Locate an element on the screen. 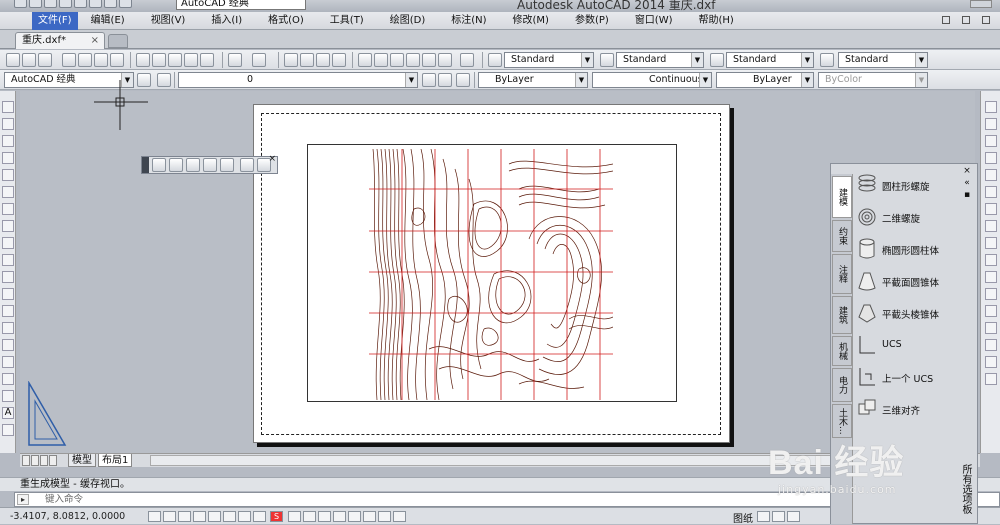 The image size is (1000, 525). quick-properties-icon is located at coordinates (354, 516).